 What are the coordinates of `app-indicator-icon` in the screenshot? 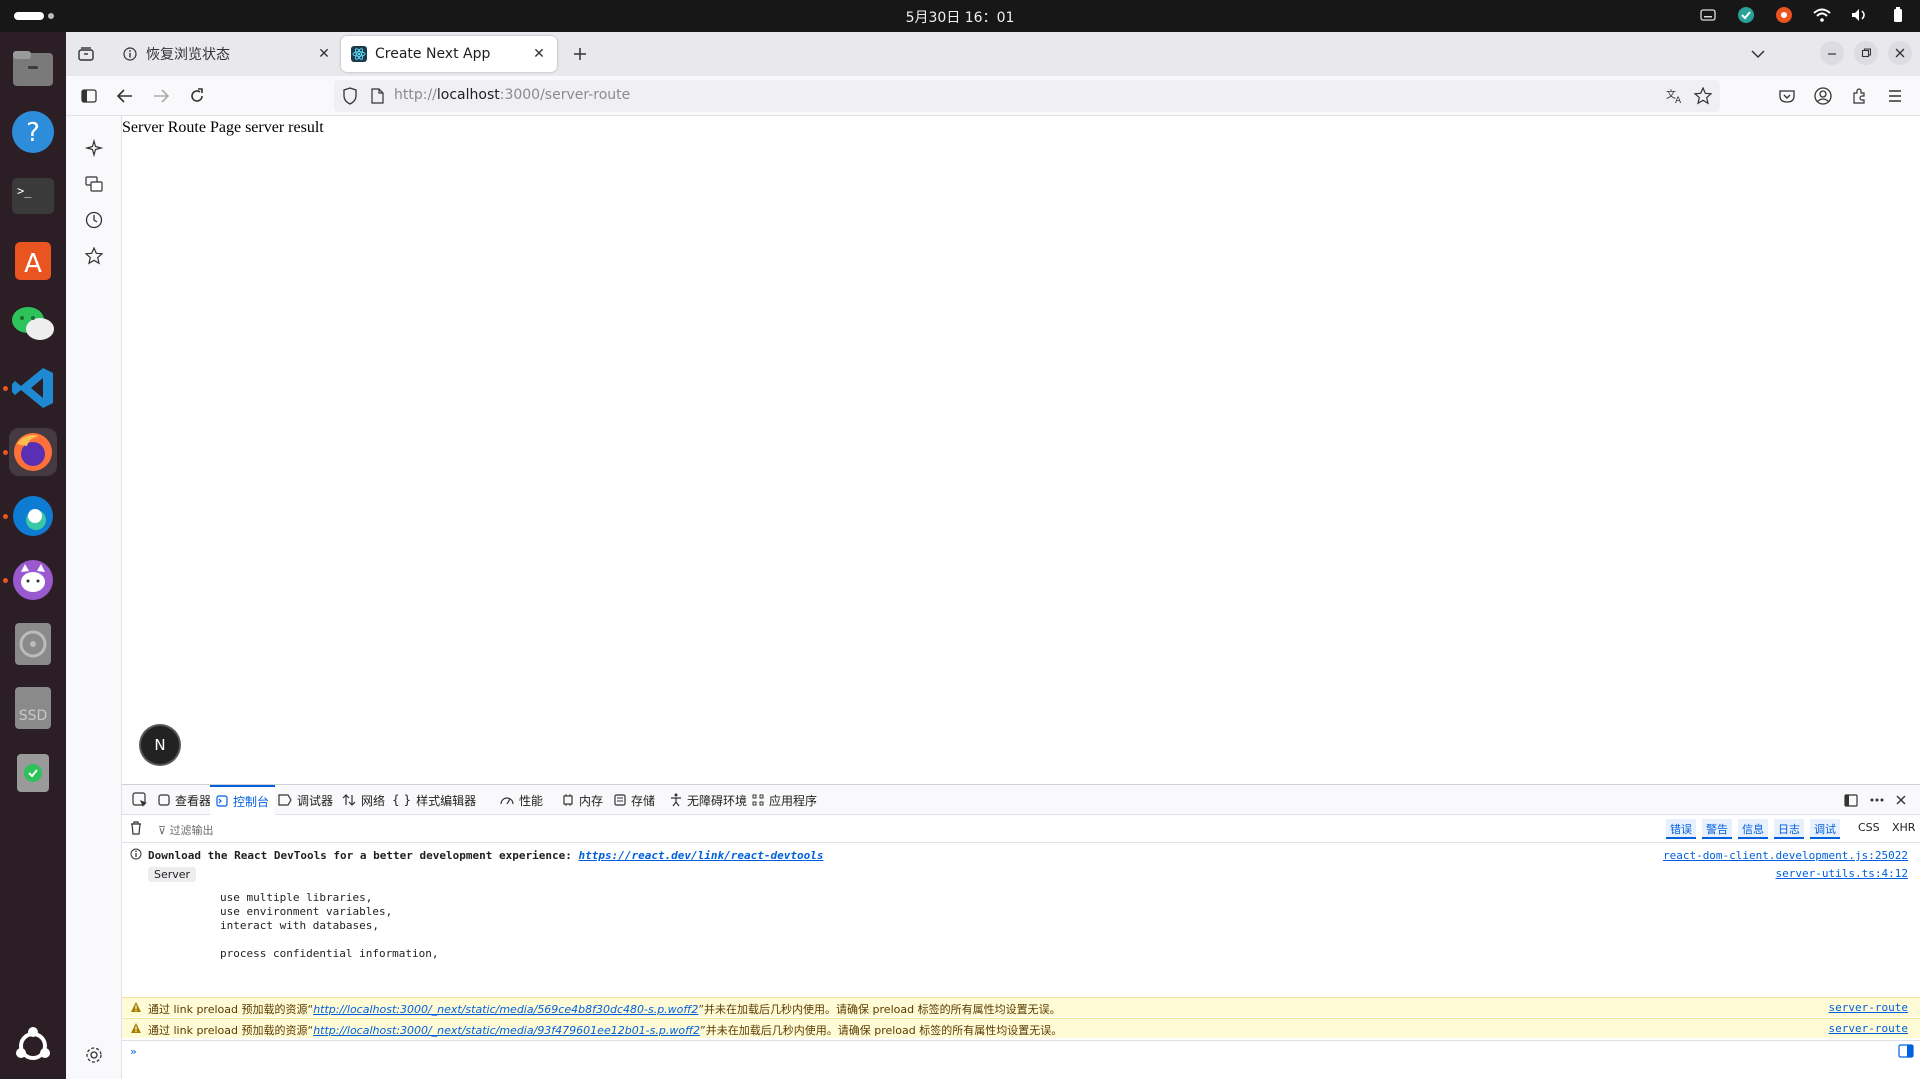 It's located at (1746, 15).